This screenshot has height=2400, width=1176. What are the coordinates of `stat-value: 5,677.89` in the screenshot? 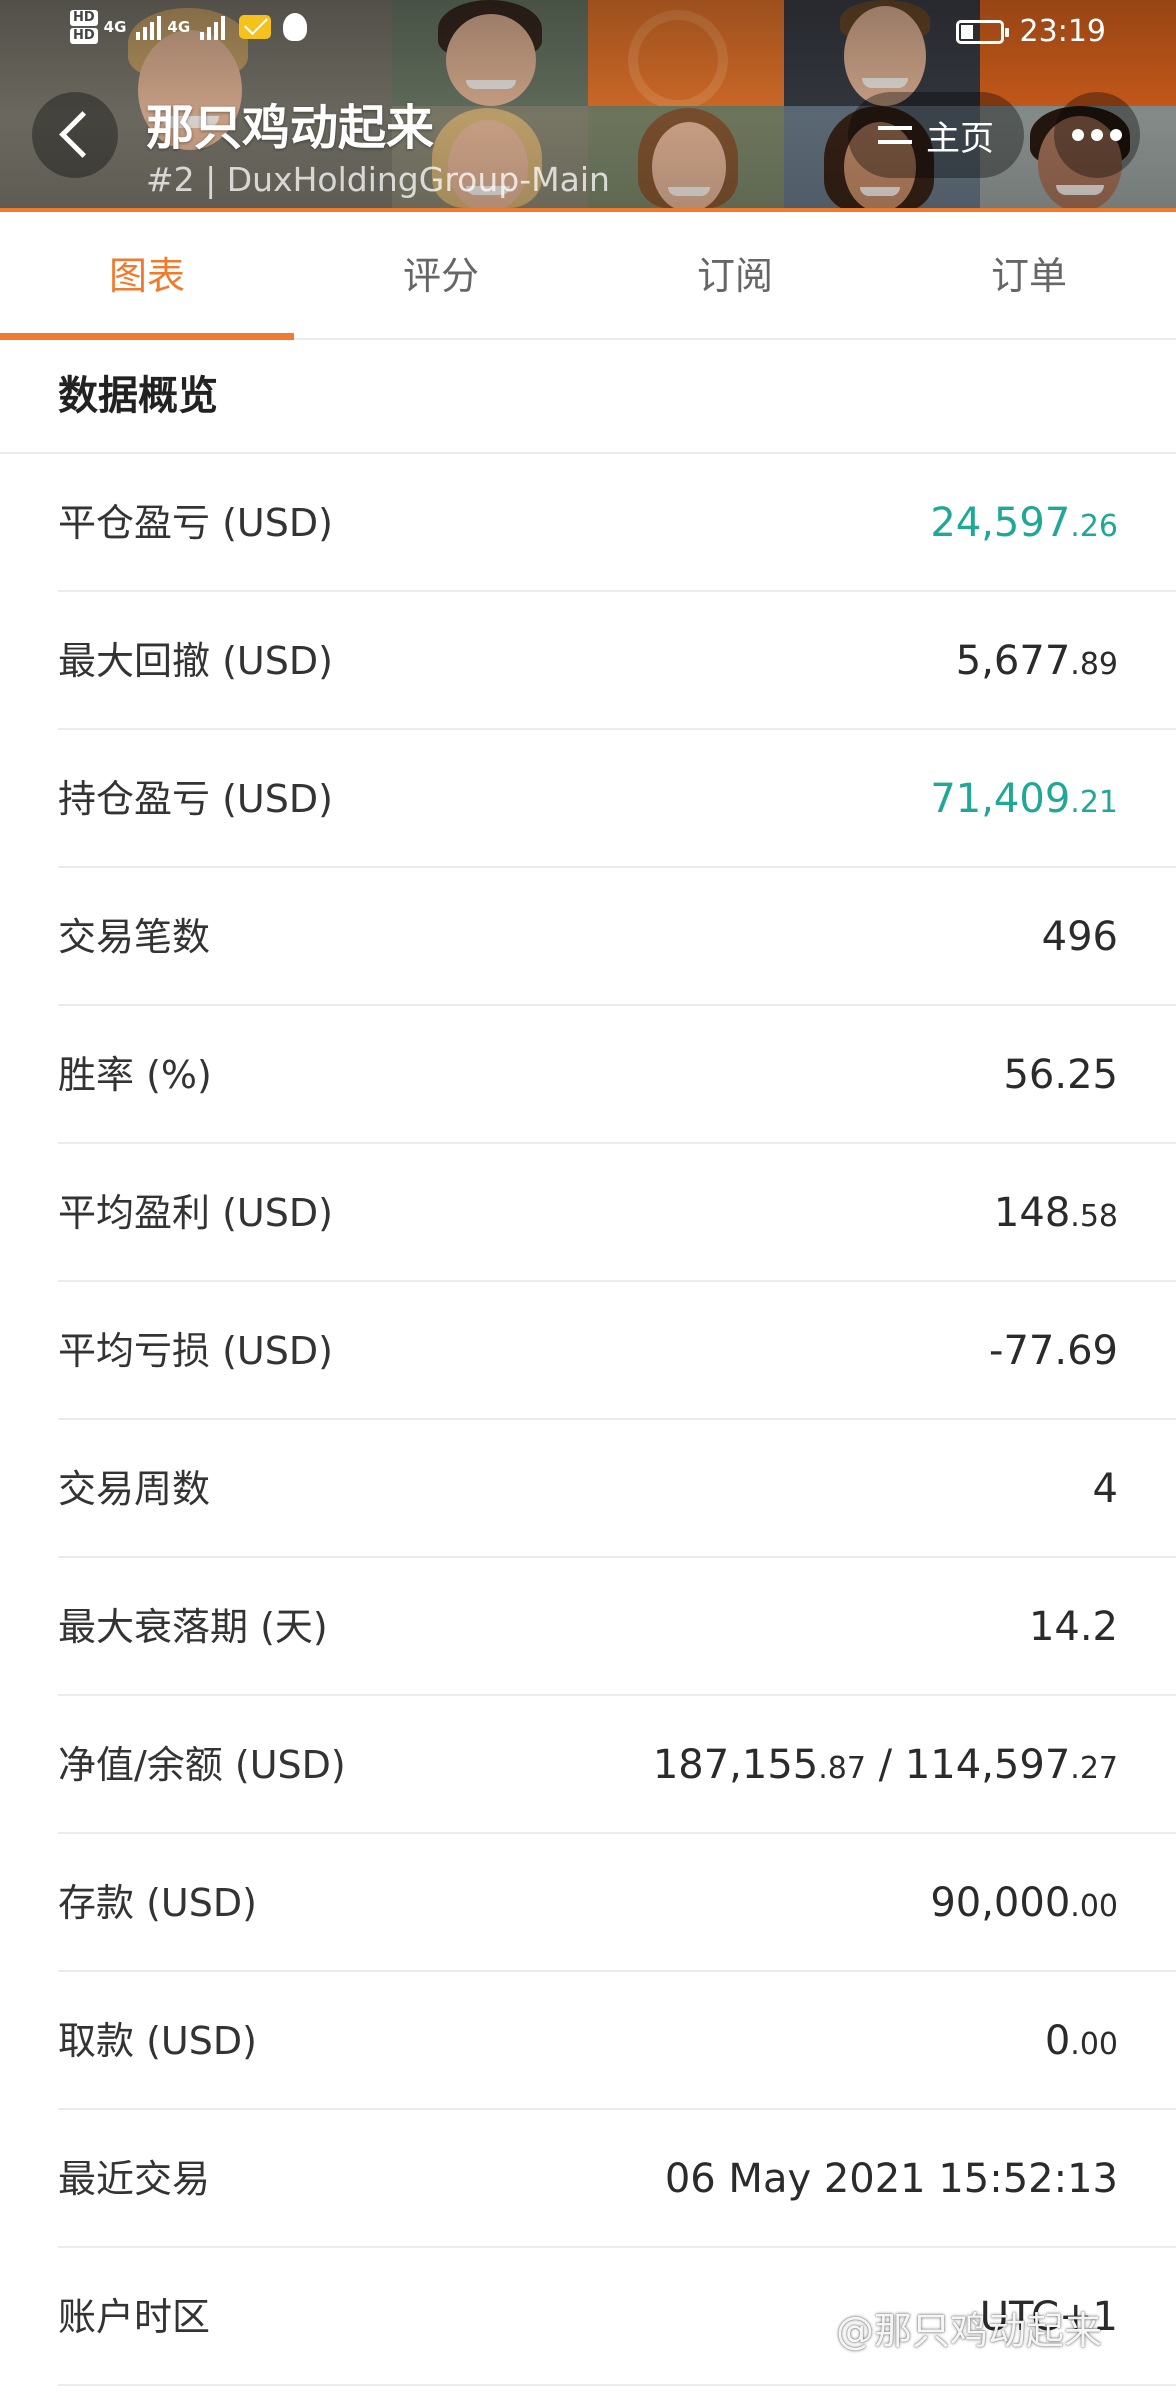 It's located at (1036, 661).